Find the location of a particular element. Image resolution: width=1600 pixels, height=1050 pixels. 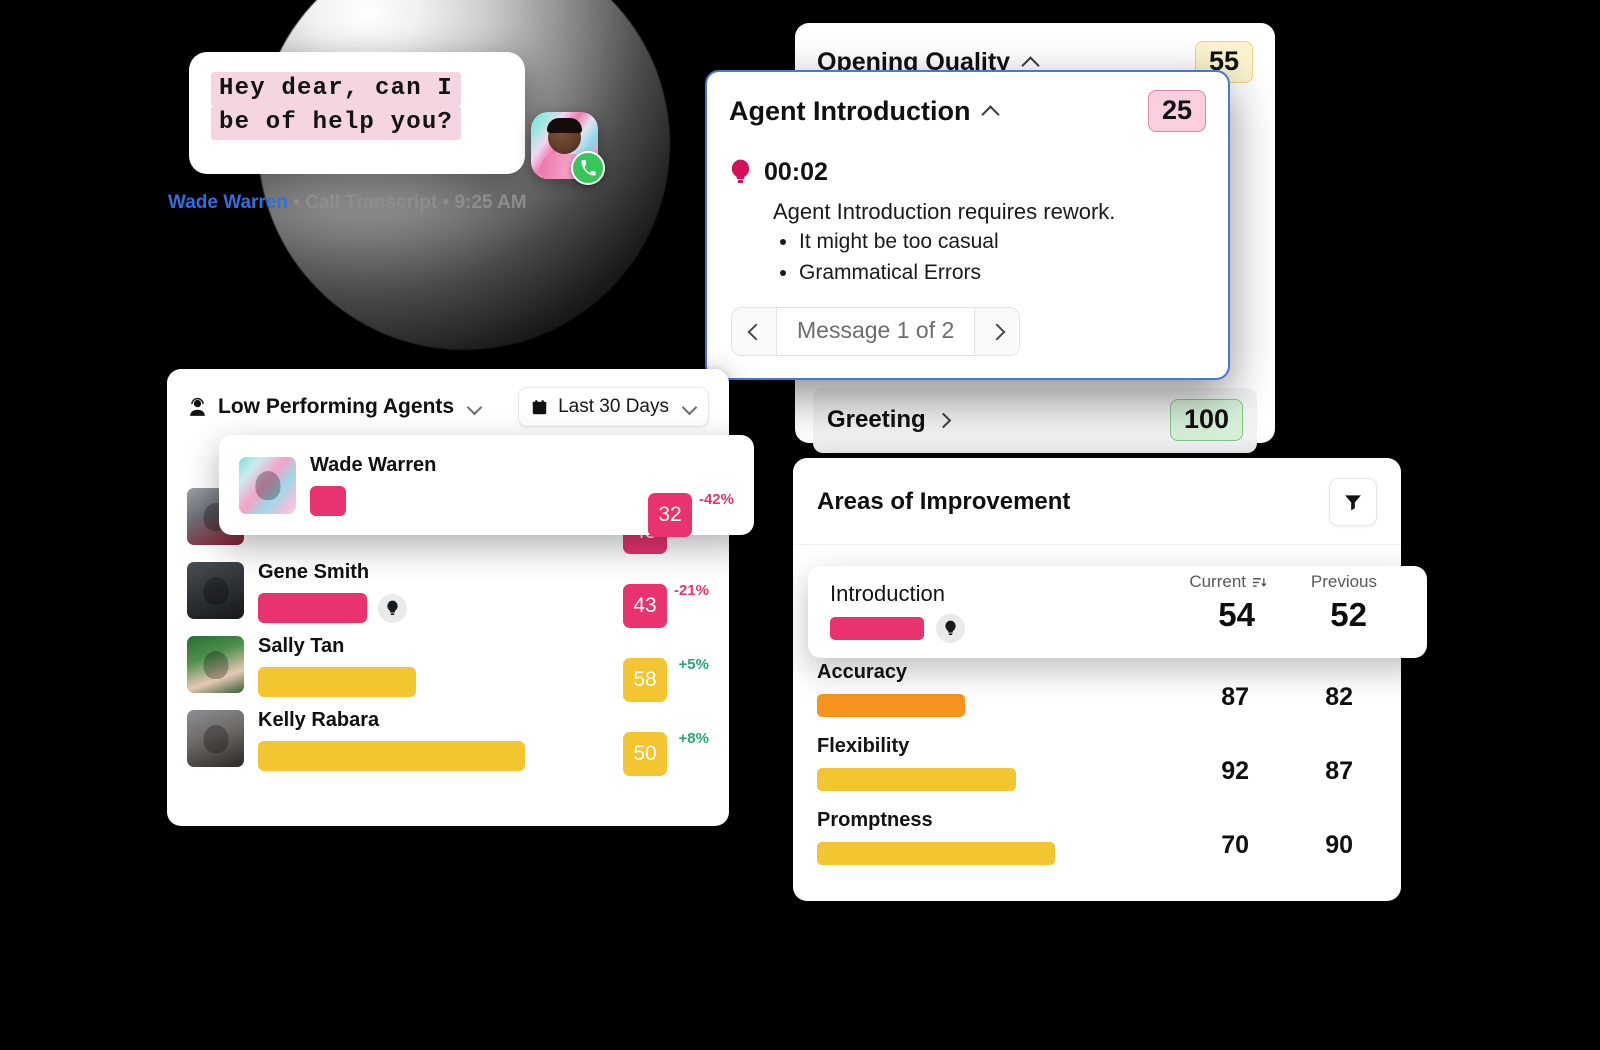

metric-name: Accuracy is located at coordinates (862, 672).